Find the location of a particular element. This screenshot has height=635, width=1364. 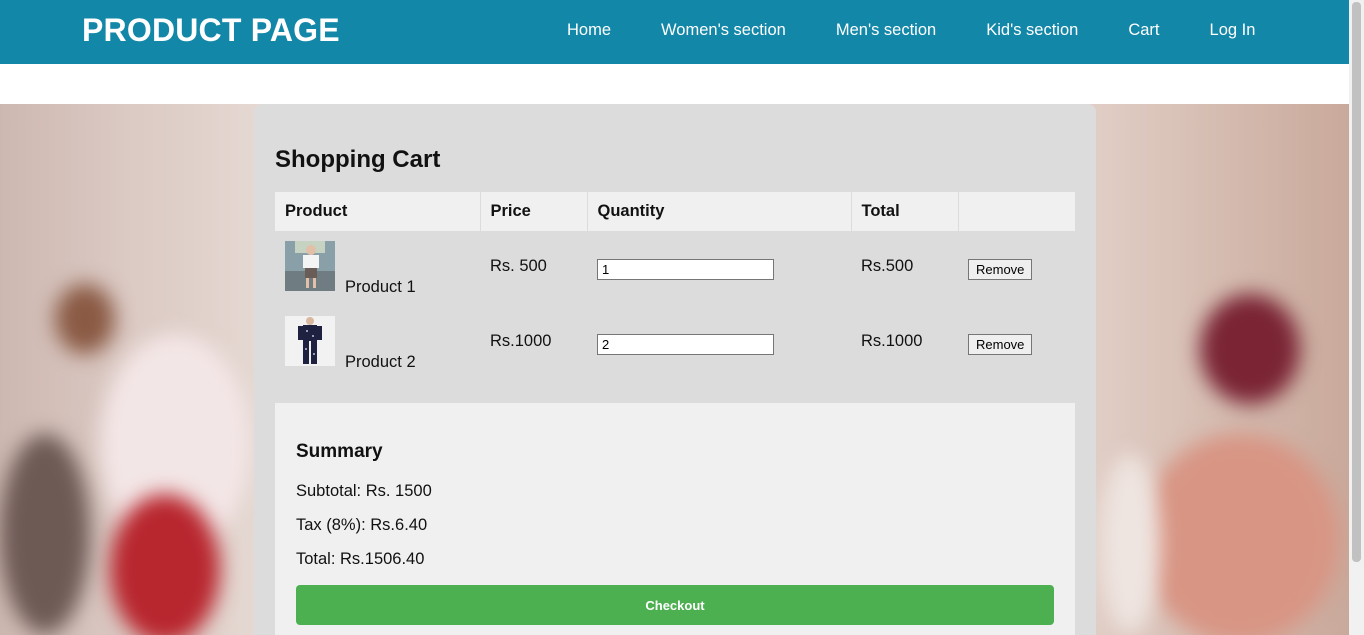

scrollbar-thumb is located at coordinates (1356, 282).